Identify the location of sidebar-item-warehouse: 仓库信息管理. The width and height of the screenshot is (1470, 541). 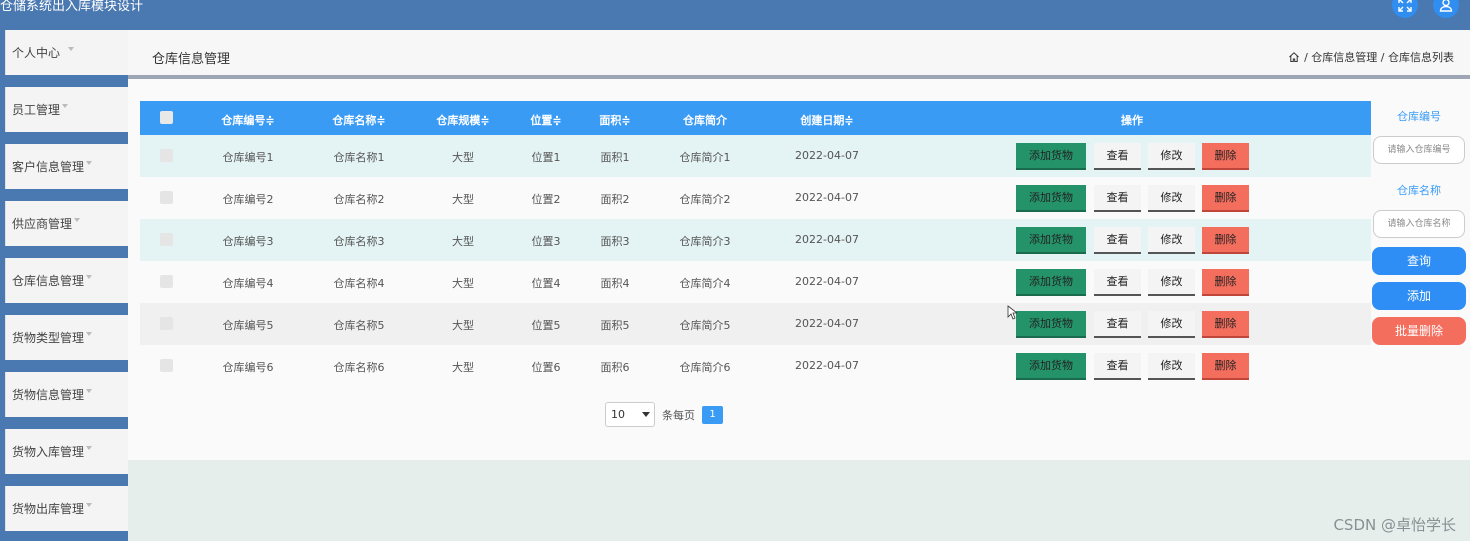
(66, 280).